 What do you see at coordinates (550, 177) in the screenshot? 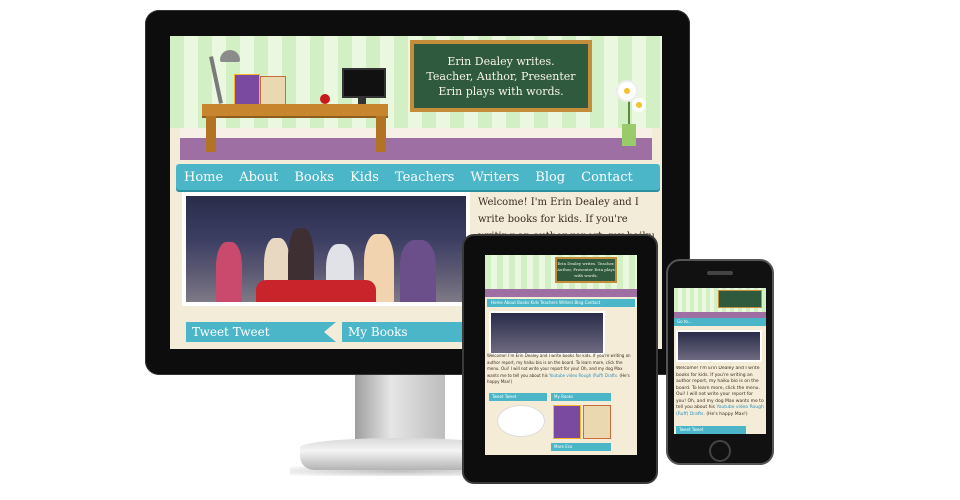
I see `nav-blog: Blog` at bounding box center [550, 177].